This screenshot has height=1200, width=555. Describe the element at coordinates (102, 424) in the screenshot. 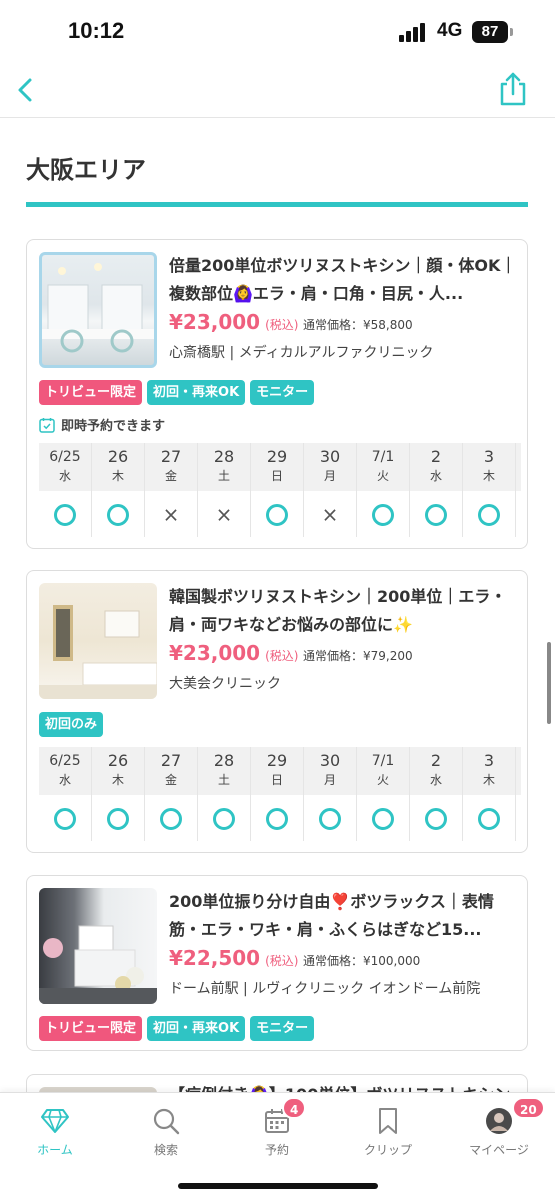

I see `instant-booking: 即時予約できます` at that location.